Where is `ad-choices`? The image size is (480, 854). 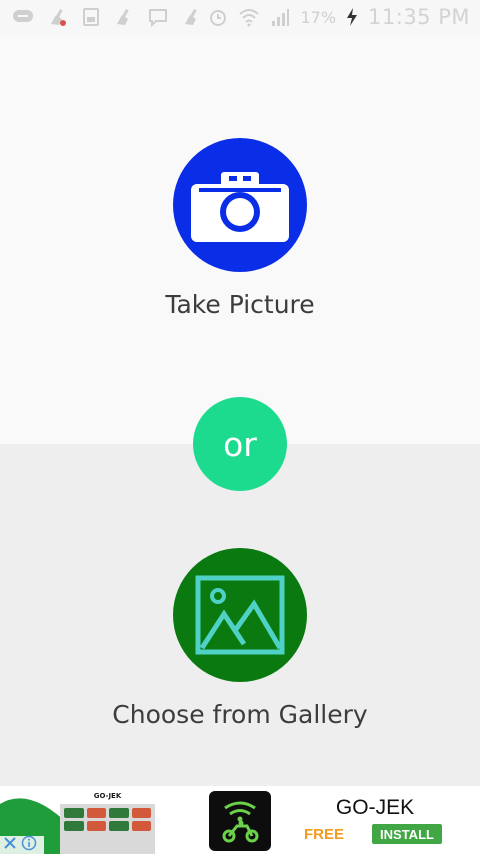
ad-choices is located at coordinates (22, 844).